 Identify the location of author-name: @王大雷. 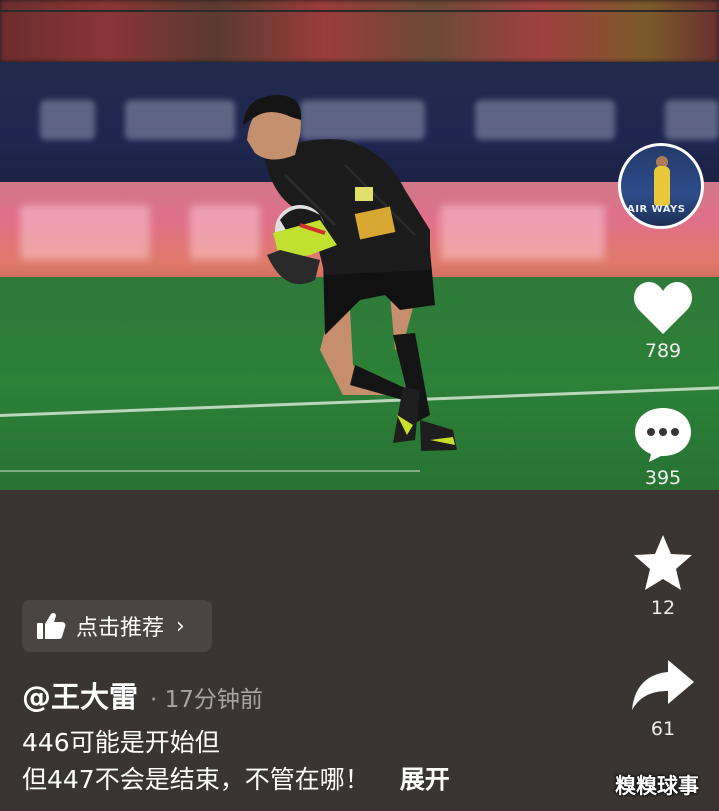
(80, 695).